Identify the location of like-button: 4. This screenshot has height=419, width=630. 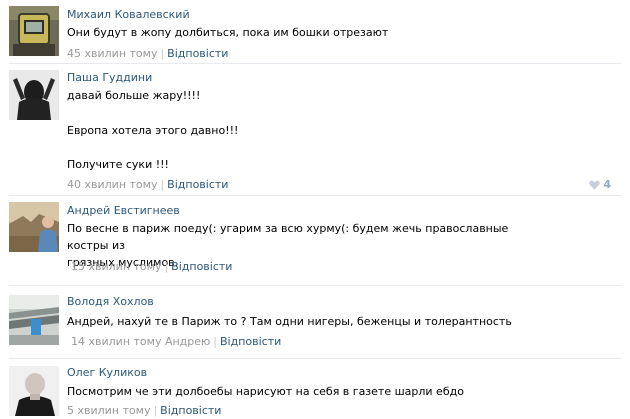
(600, 184).